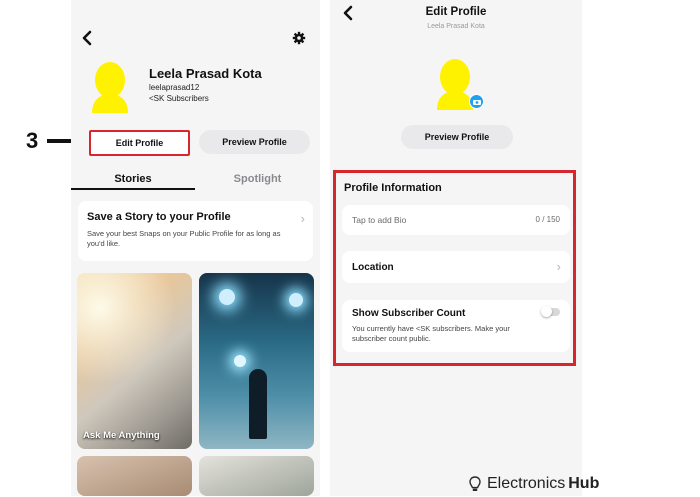 Image resolution: width=700 pixels, height=497 pixels. Describe the element at coordinates (546, 311) in the screenshot. I see `toggle-knob` at that location.